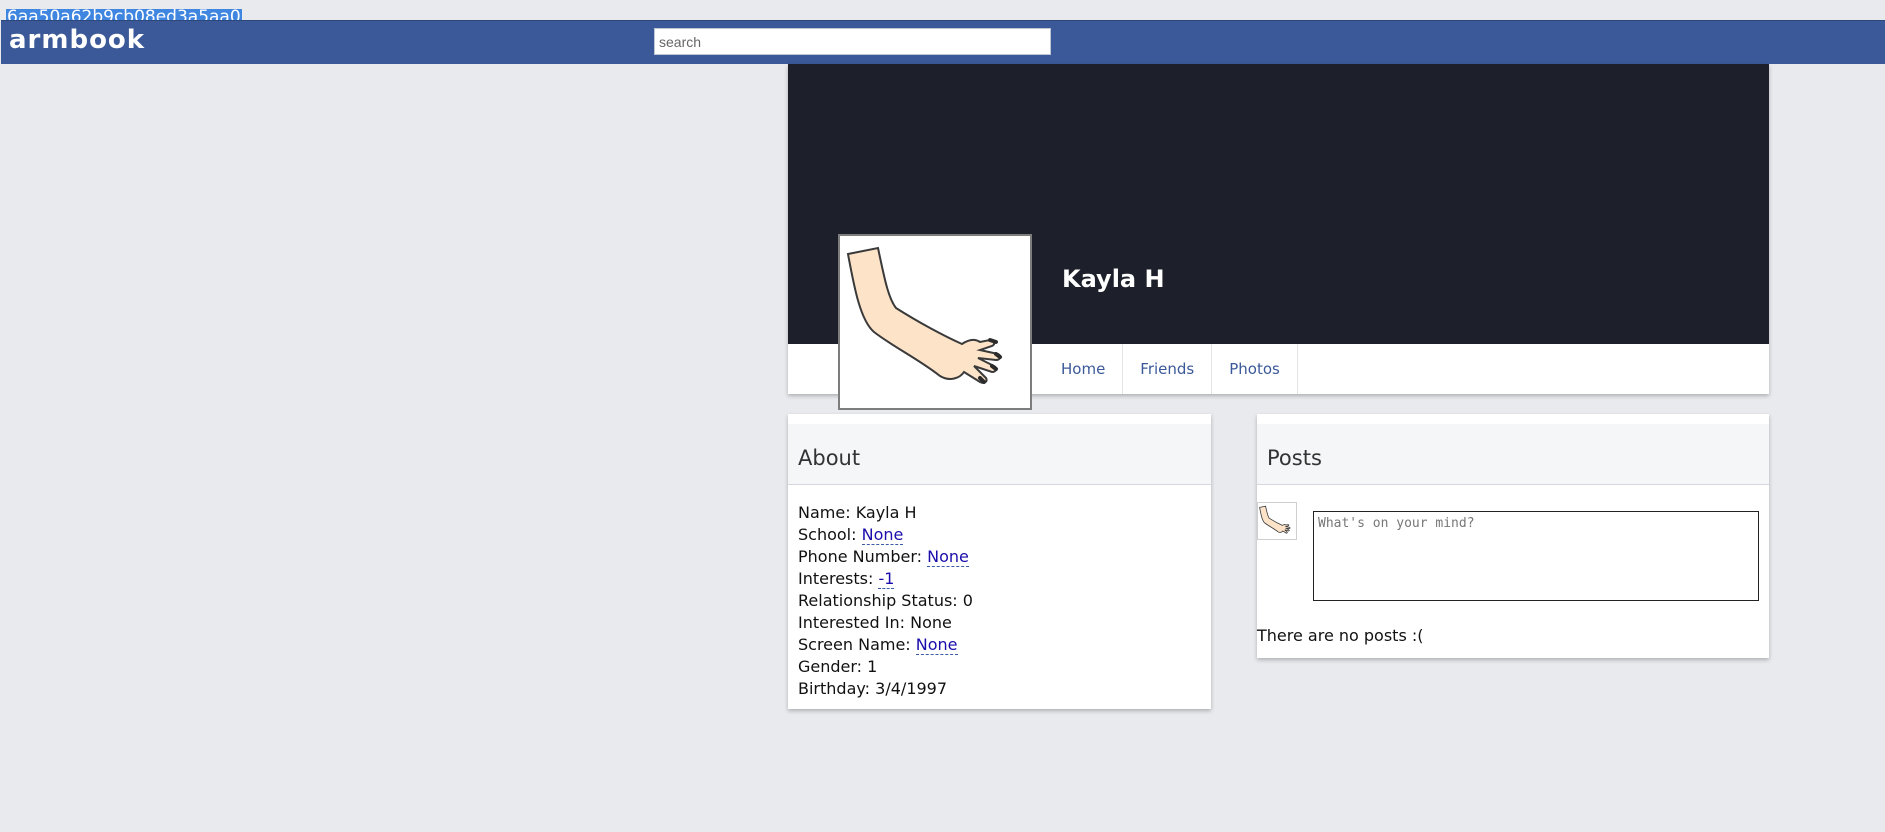 The width and height of the screenshot is (1885, 832). I want to click on empty-posts-text: There are no posts :(, so click(1340, 635).